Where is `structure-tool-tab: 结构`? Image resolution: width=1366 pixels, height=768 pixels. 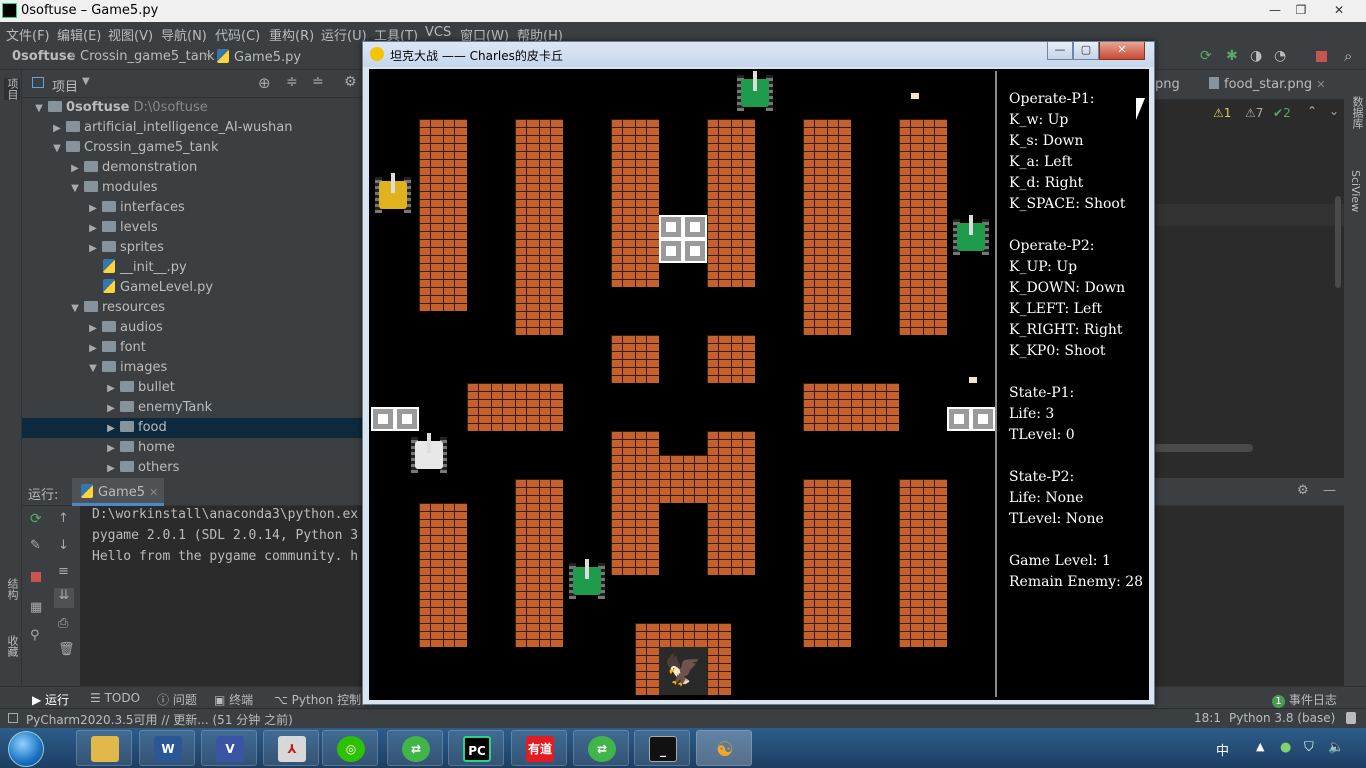
structure-tool-tab: 结构 is located at coordinates (12, 589).